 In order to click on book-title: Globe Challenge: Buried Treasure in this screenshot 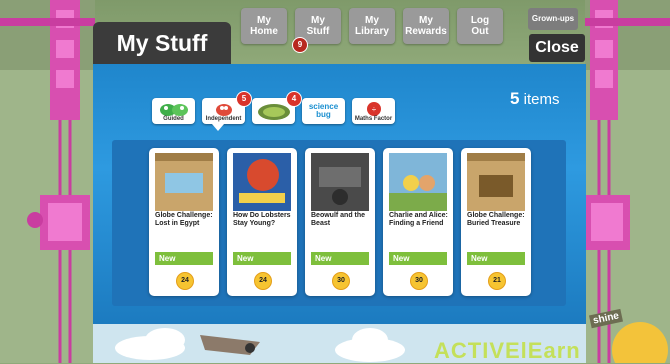, I will do `click(496, 219)`.